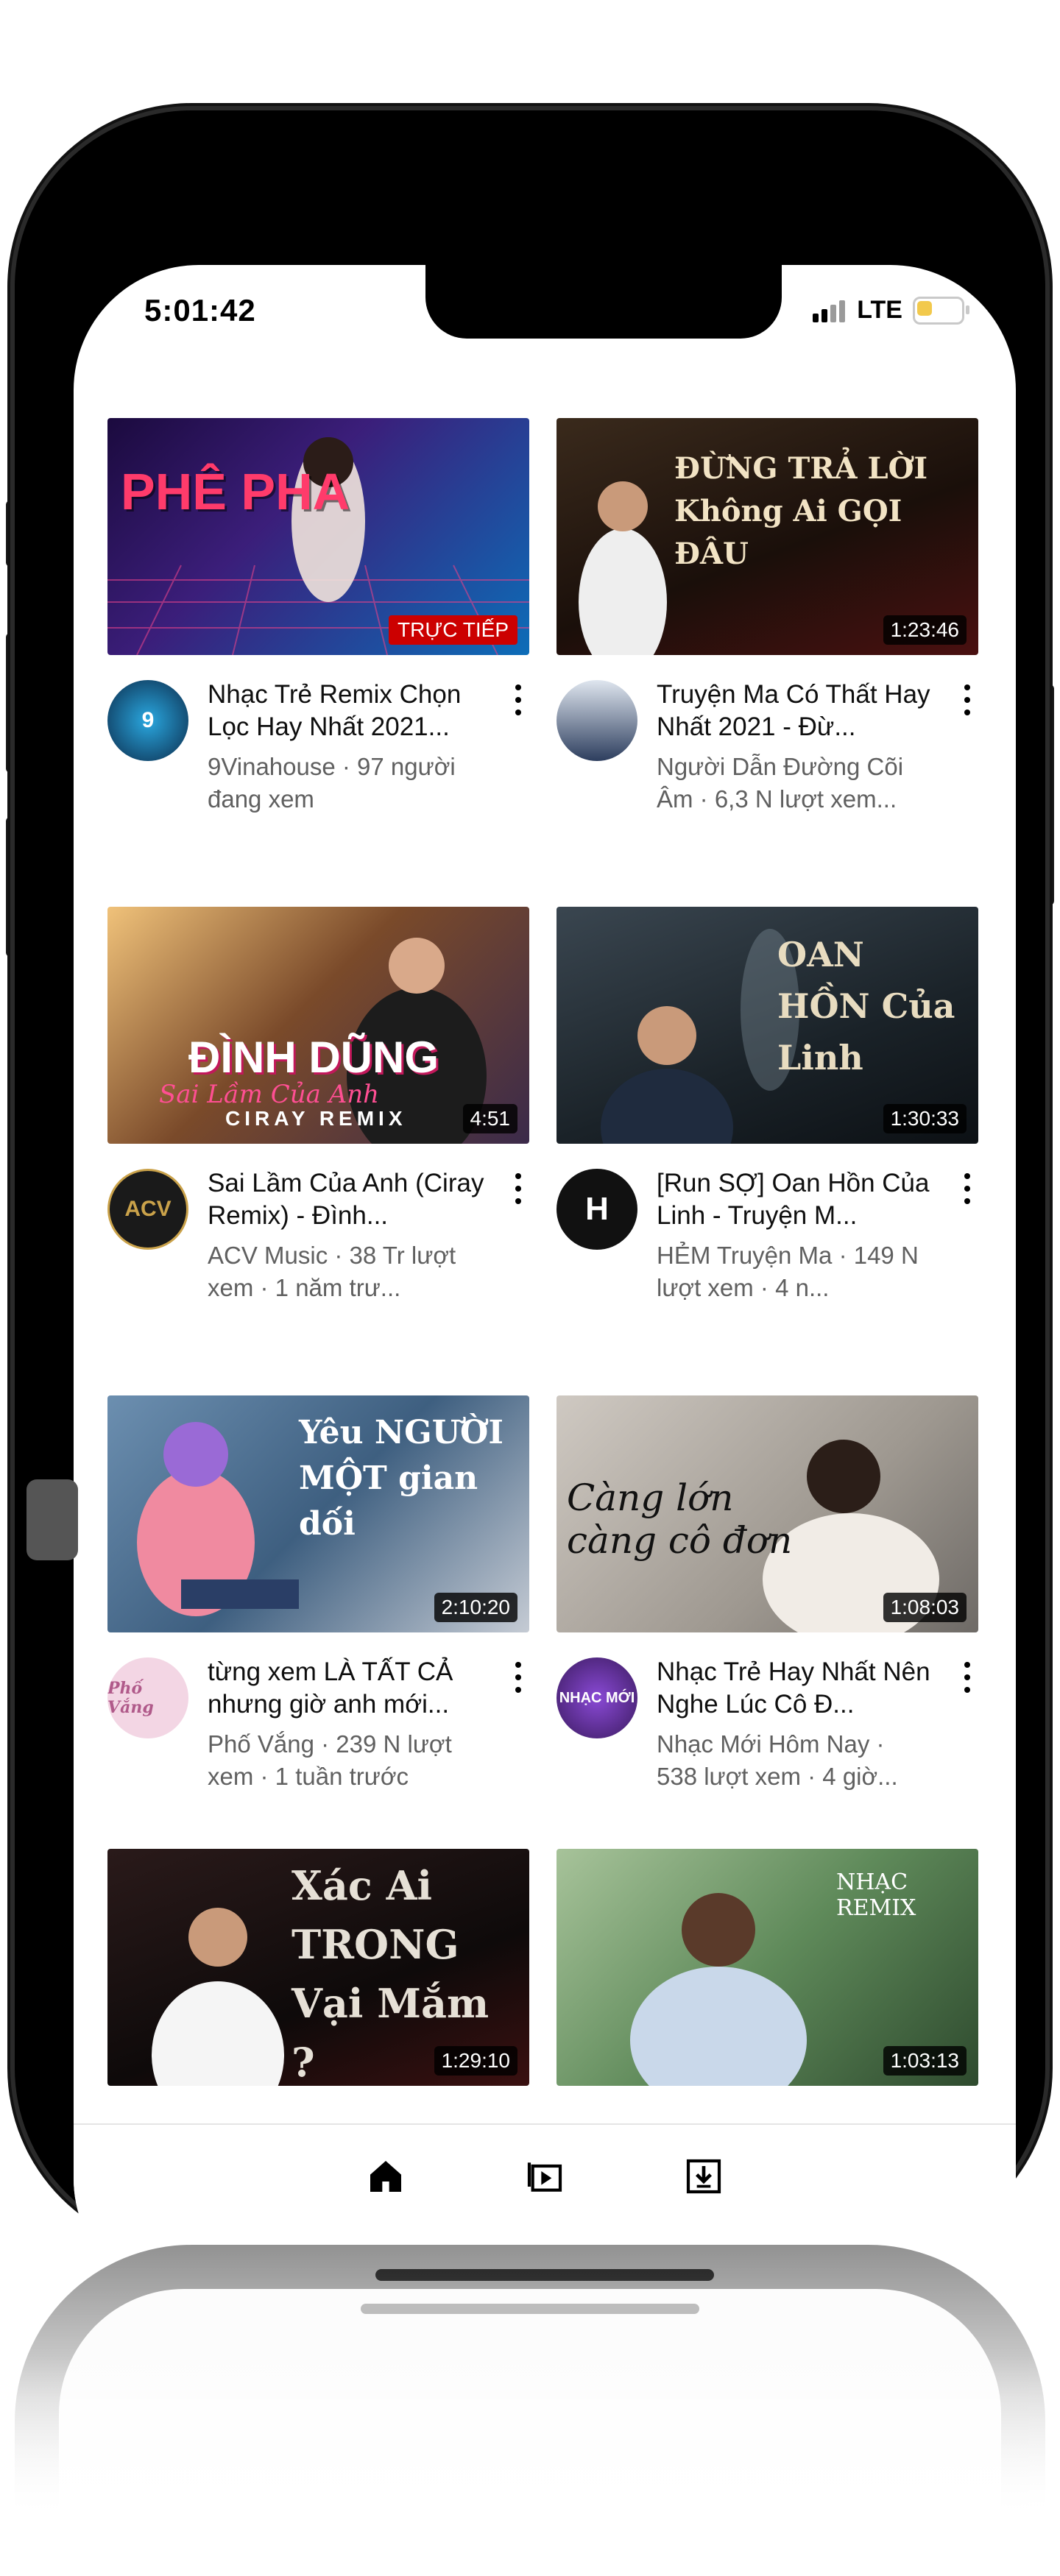 This screenshot has height=2576, width=1060. Describe the element at coordinates (876, 1895) in the screenshot. I see `thumbnail-title: NHẠC REMIX` at that location.